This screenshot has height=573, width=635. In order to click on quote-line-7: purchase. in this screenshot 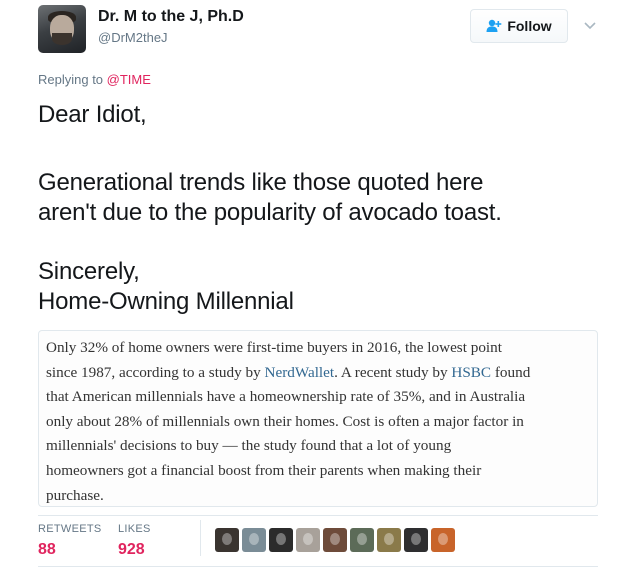, I will do `click(75, 495)`.